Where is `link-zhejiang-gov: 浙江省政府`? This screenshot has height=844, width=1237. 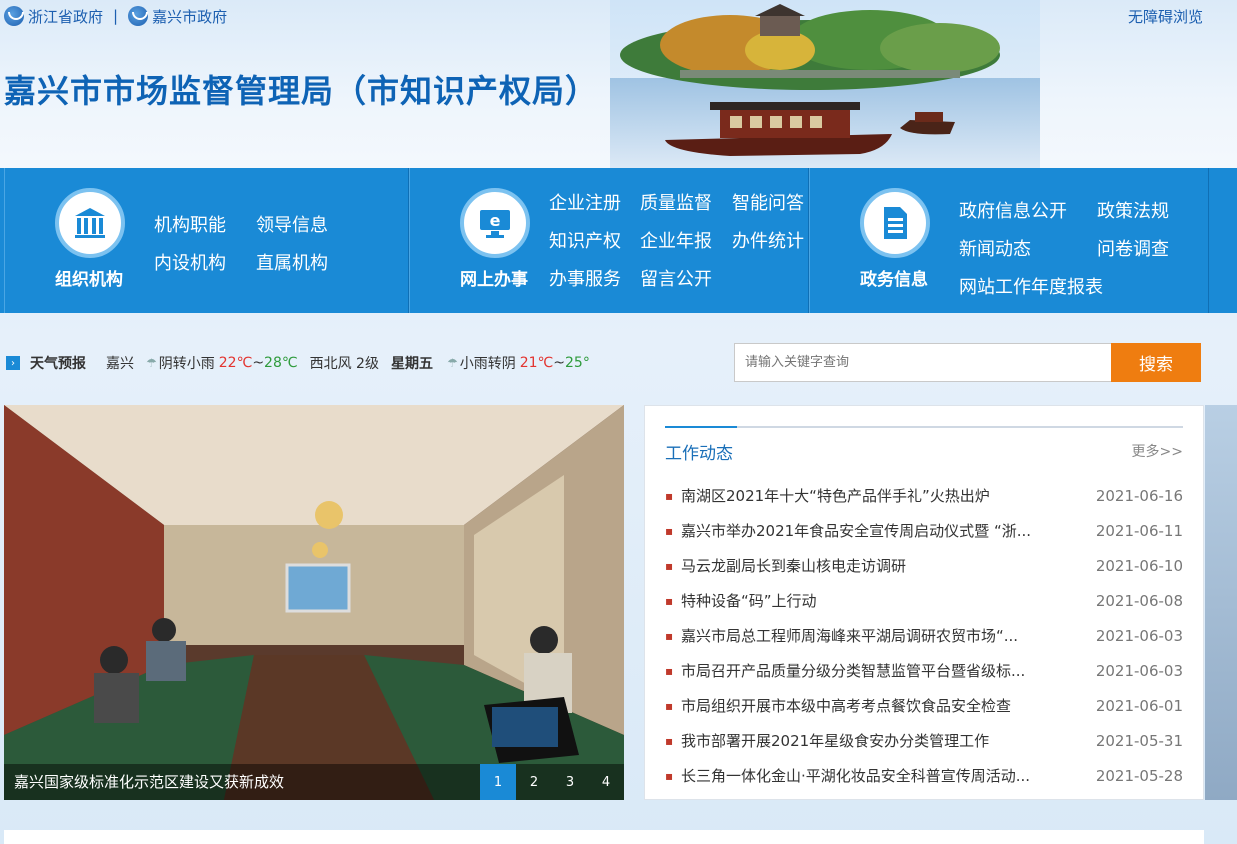
link-zhejiang-gov: 浙江省政府 is located at coordinates (53, 16).